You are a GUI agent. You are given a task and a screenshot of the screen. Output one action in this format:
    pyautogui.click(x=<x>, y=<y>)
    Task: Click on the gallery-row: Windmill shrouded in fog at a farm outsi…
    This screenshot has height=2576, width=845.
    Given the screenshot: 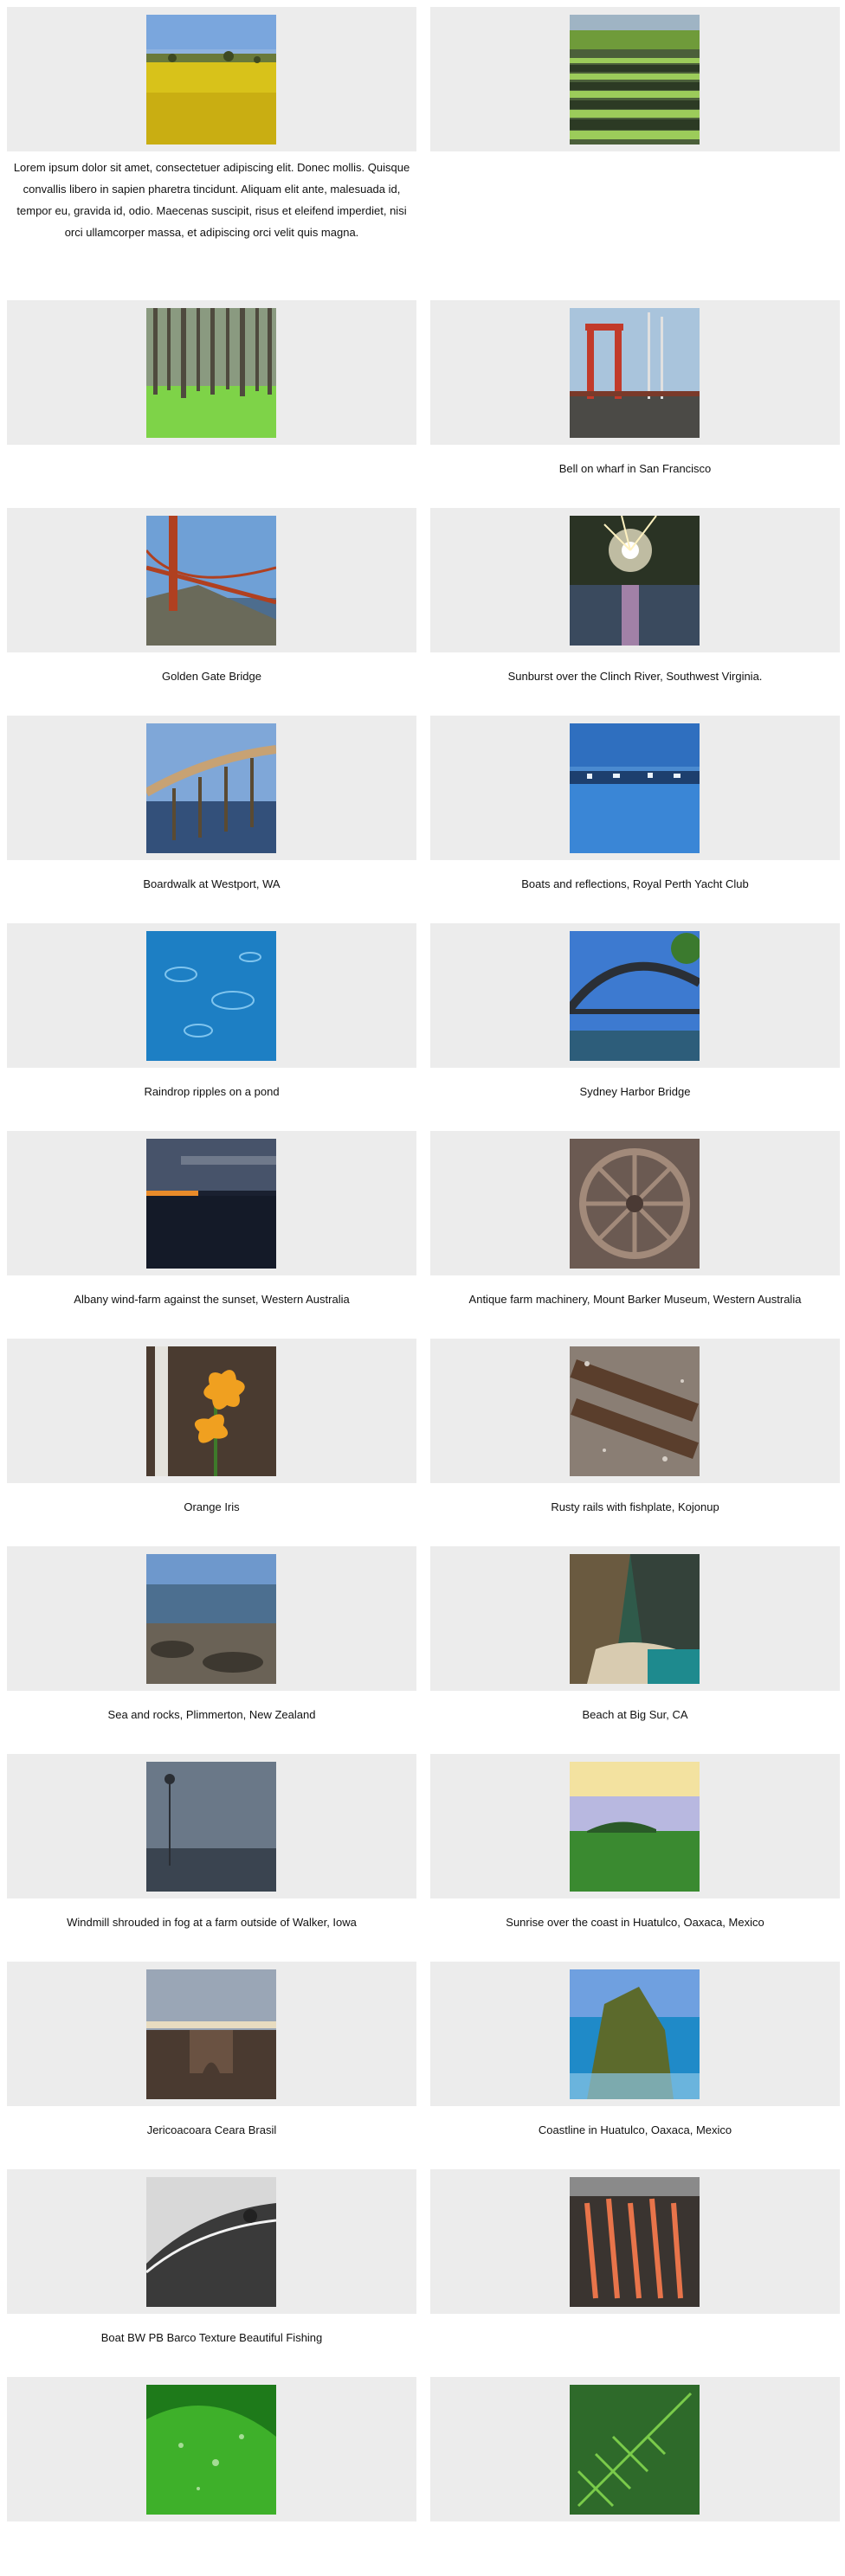 What is the action you would take?
    pyautogui.click(x=423, y=1854)
    